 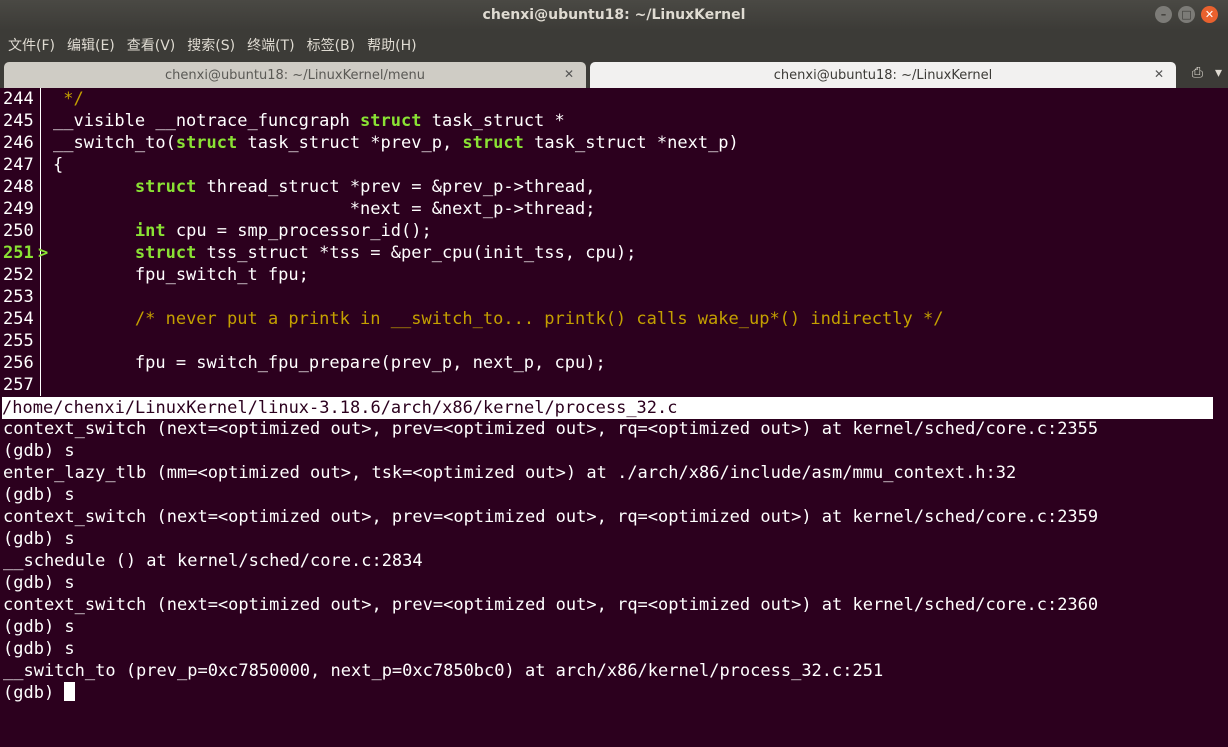 I want to click on line-number: 247, so click(x=18, y=165).